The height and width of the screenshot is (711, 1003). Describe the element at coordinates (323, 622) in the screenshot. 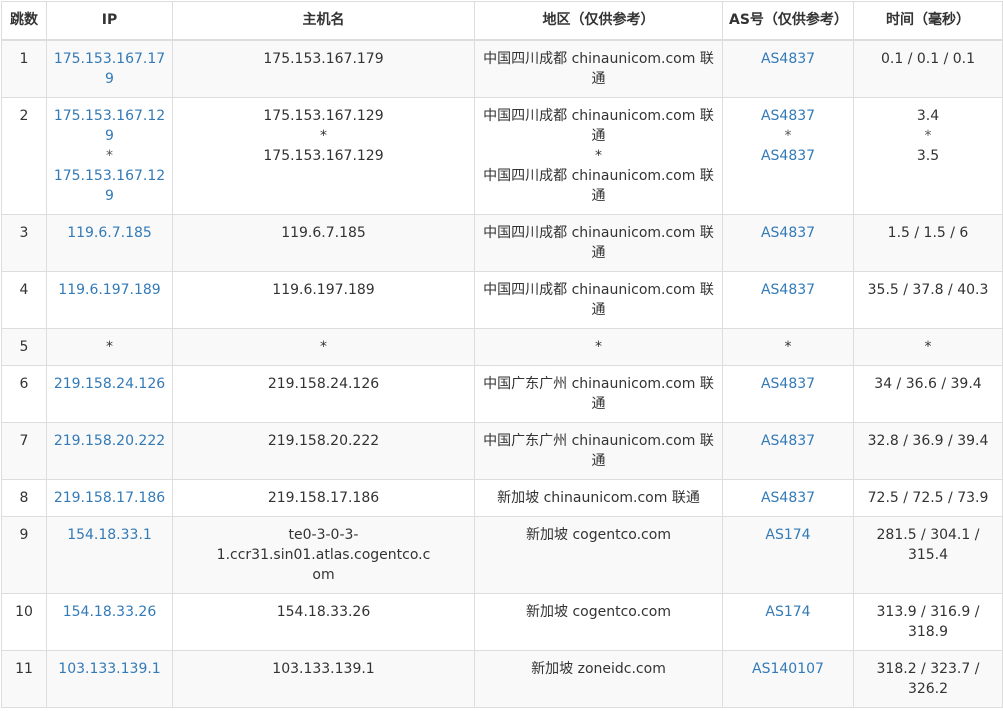

I see `hostname-cell: 154.18.33.26` at that location.